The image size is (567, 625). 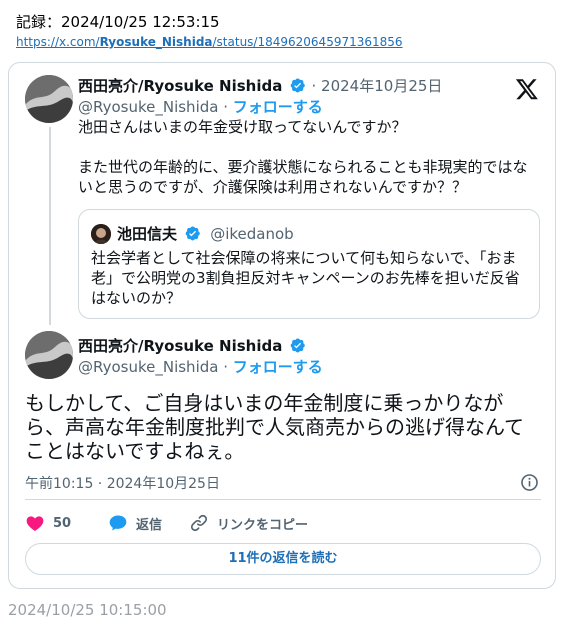 What do you see at coordinates (48, 523) in the screenshot?
I see `like-button: 50` at bounding box center [48, 523].